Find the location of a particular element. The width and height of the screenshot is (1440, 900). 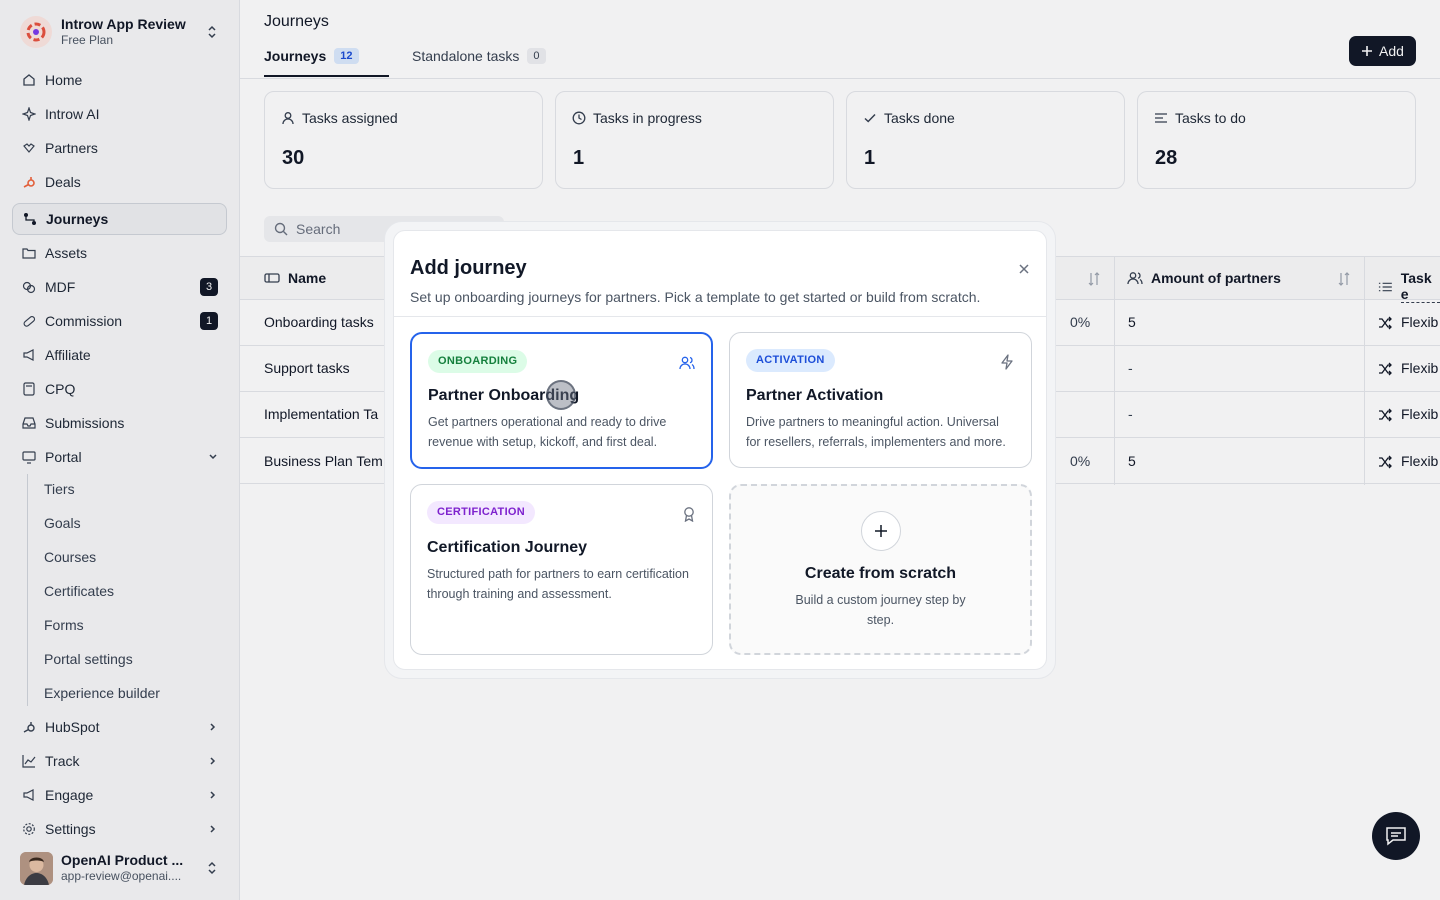

award-icon is located at coordinates (689, 514).